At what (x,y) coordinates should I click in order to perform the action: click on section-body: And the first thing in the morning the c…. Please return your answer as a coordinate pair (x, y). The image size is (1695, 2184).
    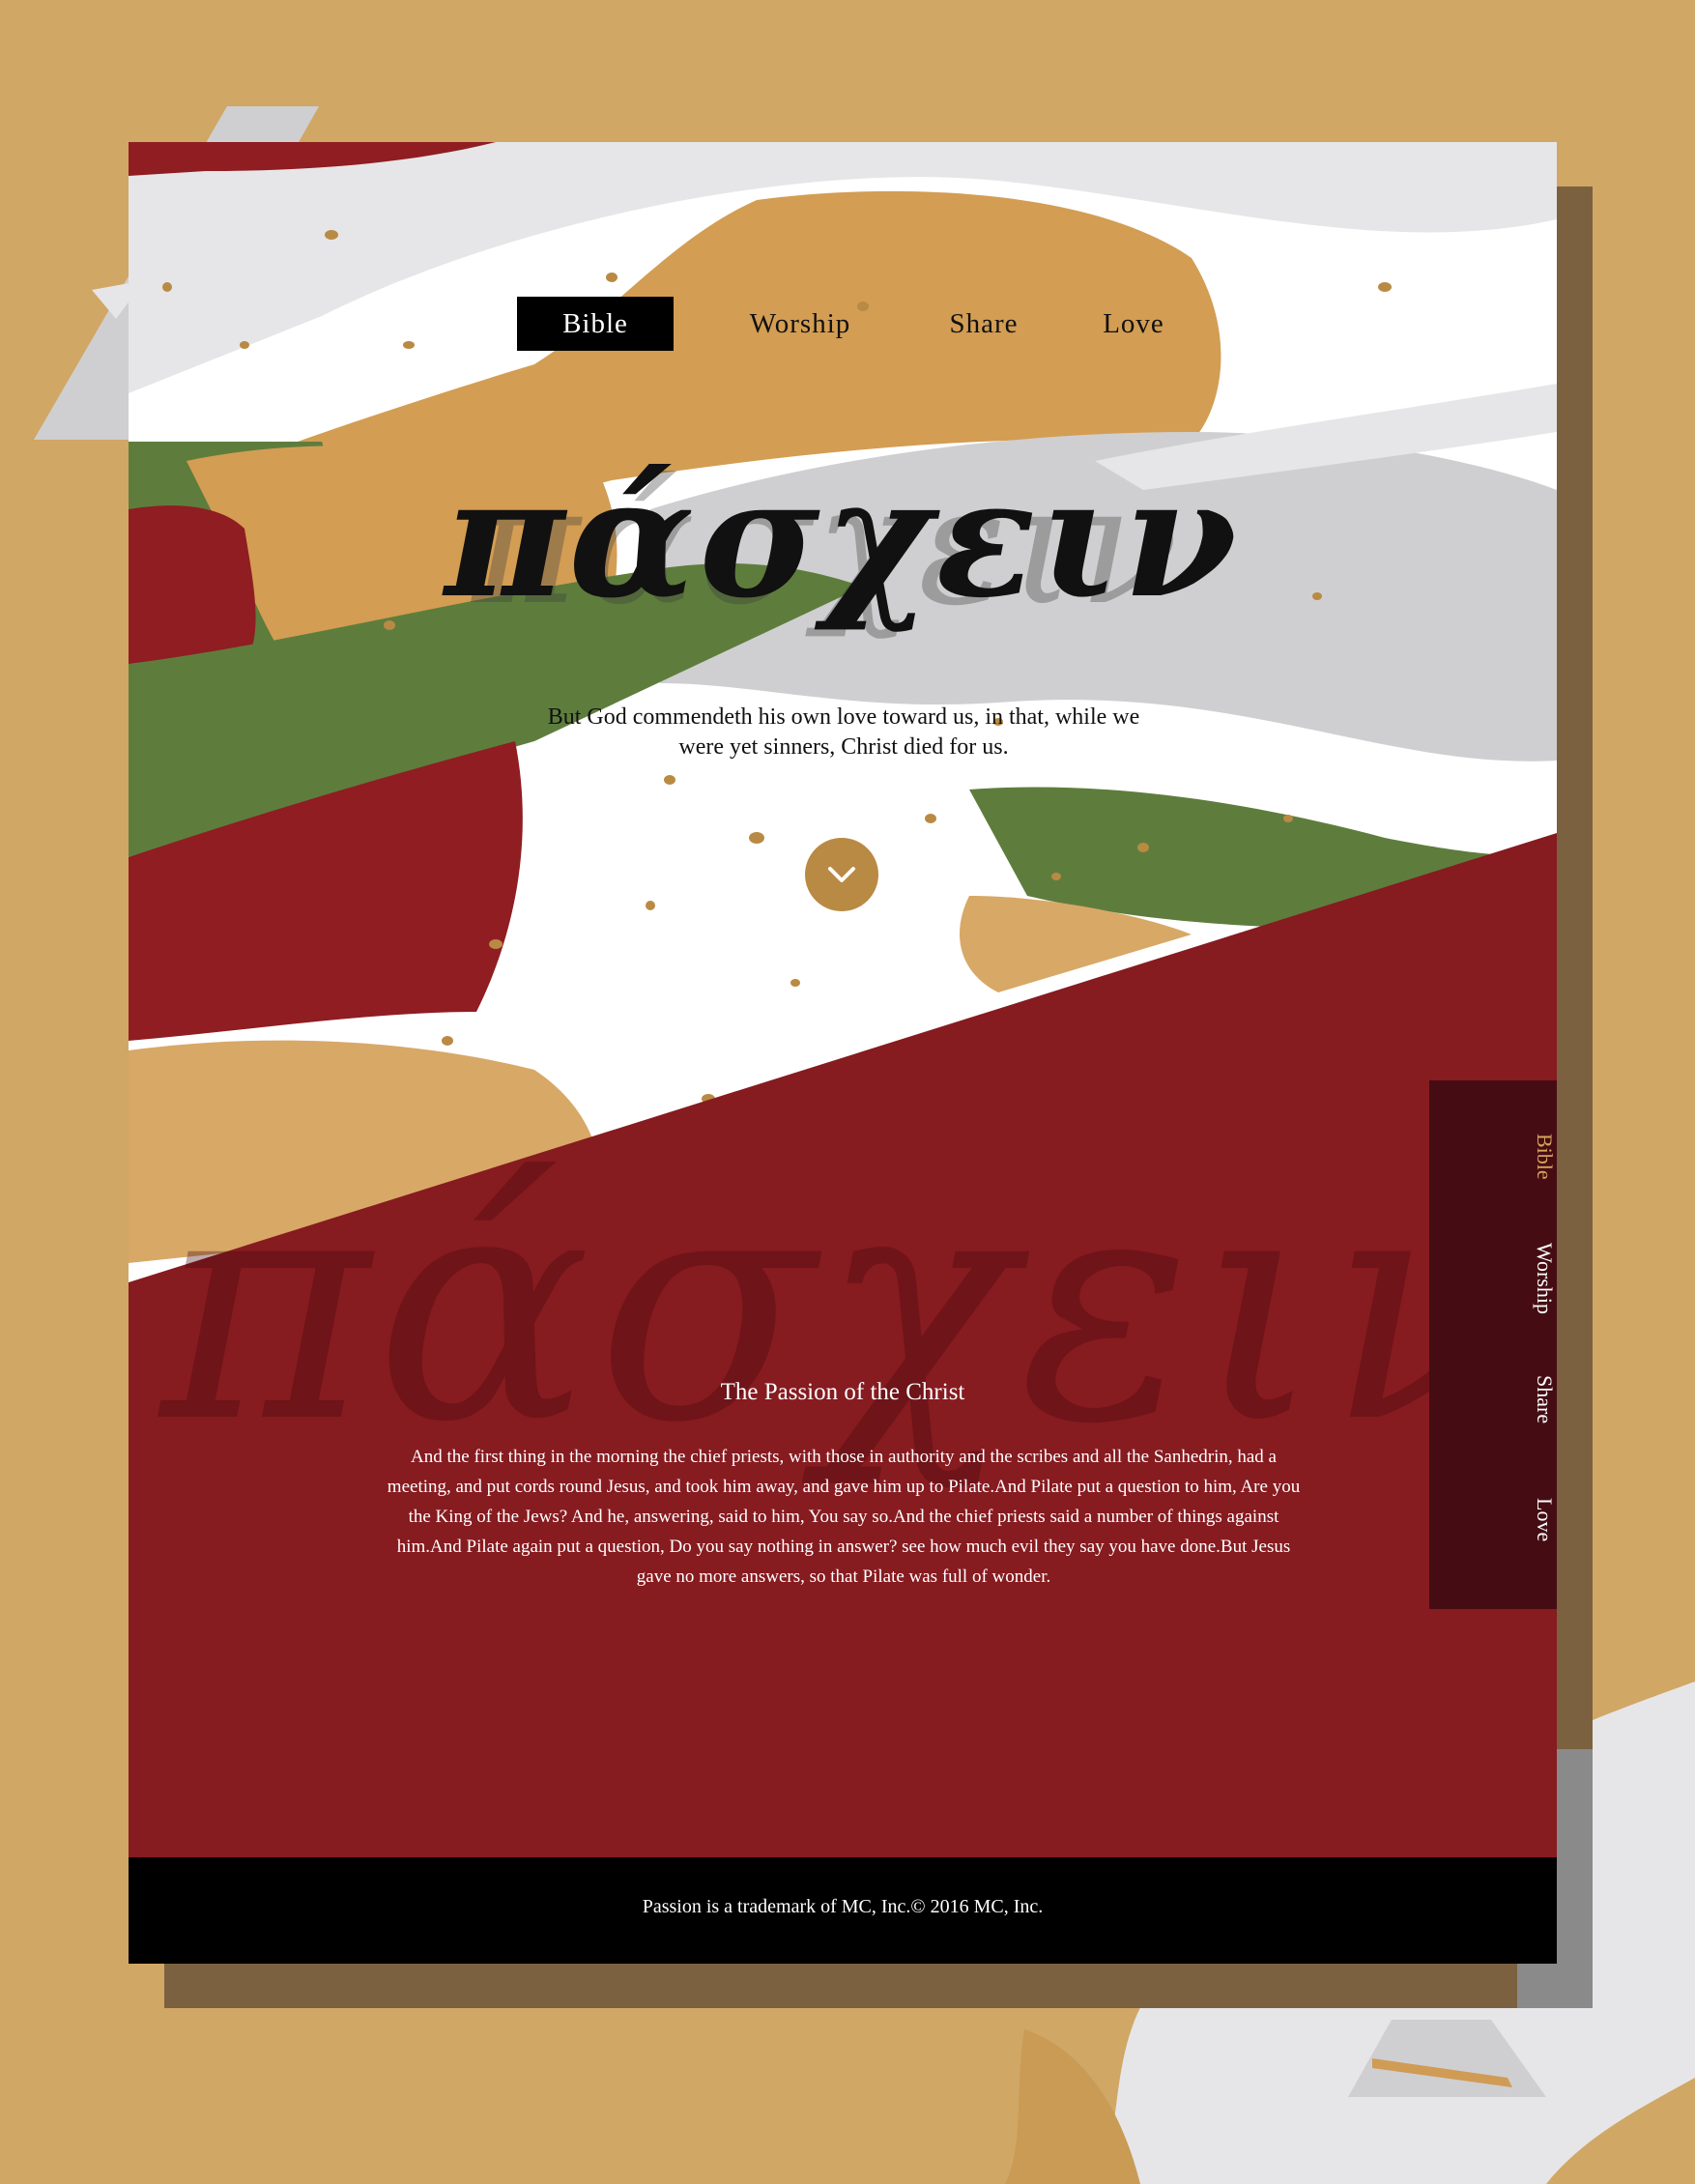
    Looking at the image, I should click on (844, 1517).